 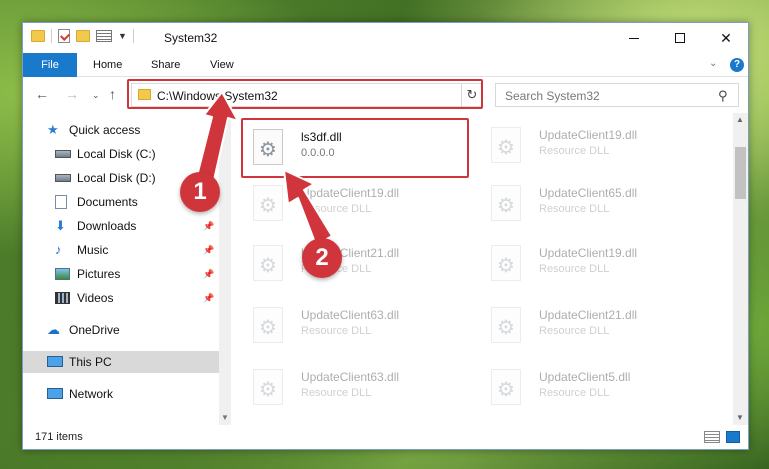 What do you see at coordinates (588, 315) in the screenshot?
I see `file-name: UpdateClient21.dll` at bounding box center [588, 315].